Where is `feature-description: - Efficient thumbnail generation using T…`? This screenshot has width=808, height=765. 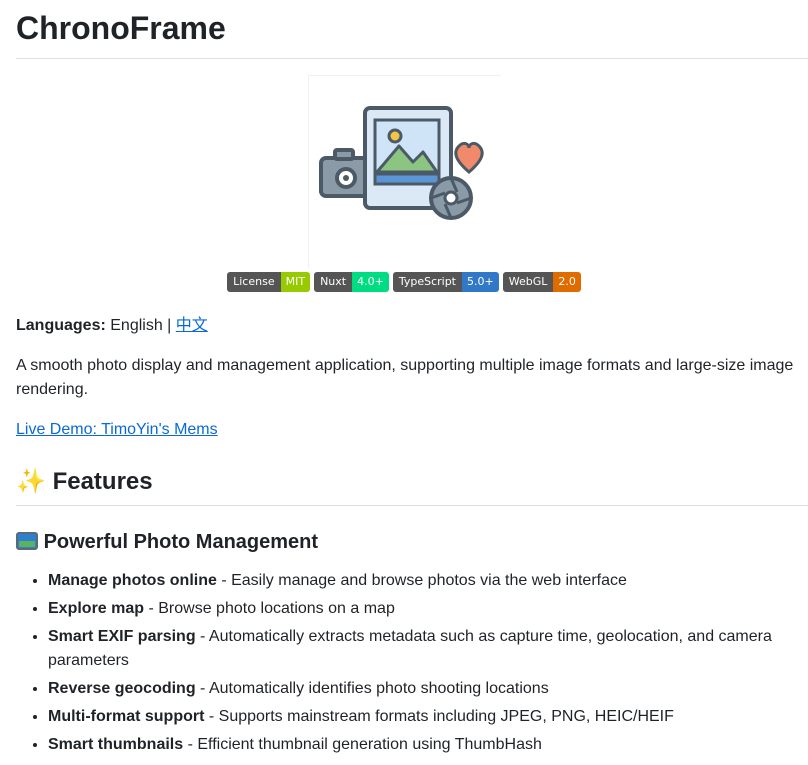 feature-description: - Efficient thumbnail generation using T… is located at coordinates (362, 744).